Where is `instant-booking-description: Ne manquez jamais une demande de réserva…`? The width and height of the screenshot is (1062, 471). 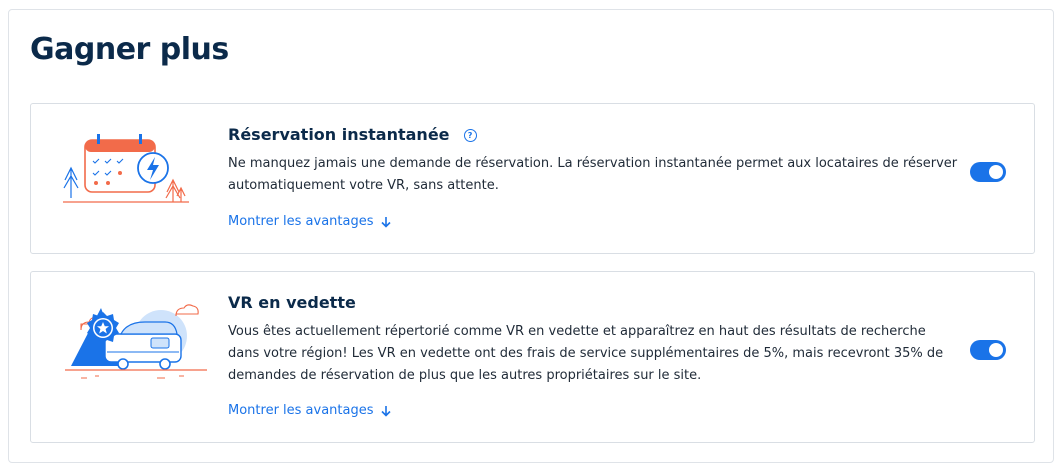
instant-booking-description: Ne manquez jamais une demande de réserva… is located at coordinates (593, 174).